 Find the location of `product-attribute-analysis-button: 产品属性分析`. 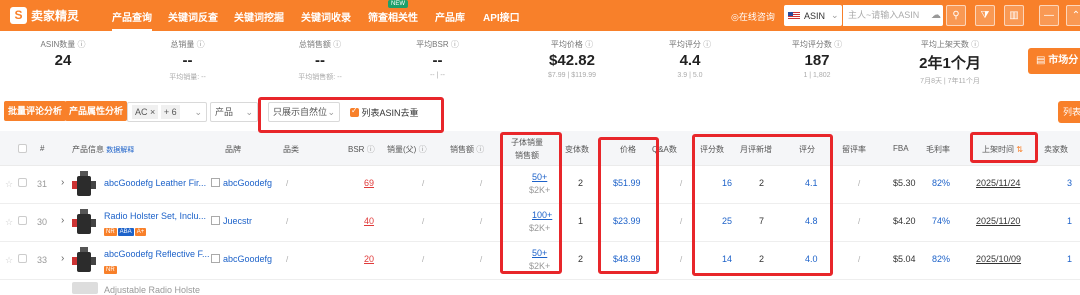

product-attribute-analysis-button: 产品属性分析 is located at coordinates (96, 111).